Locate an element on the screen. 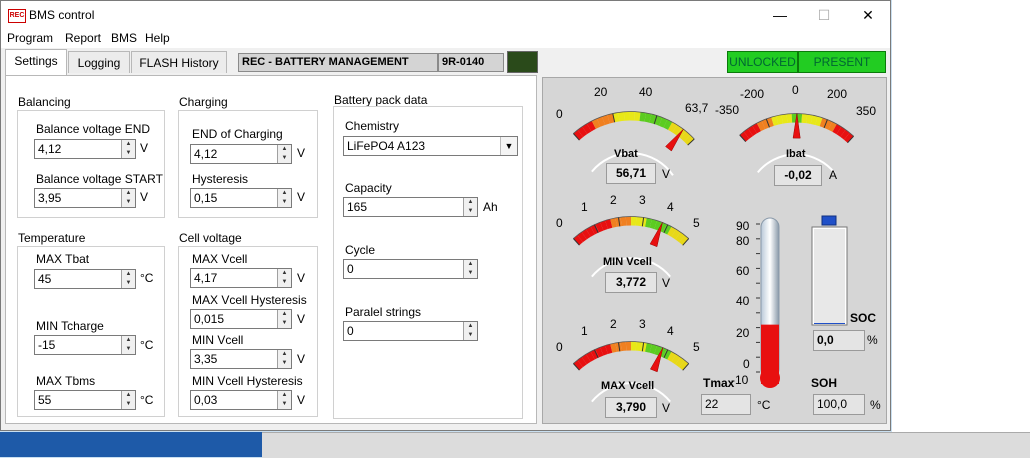  balance-end-stepper: ▲▼ is located at coordinates (85, 149).